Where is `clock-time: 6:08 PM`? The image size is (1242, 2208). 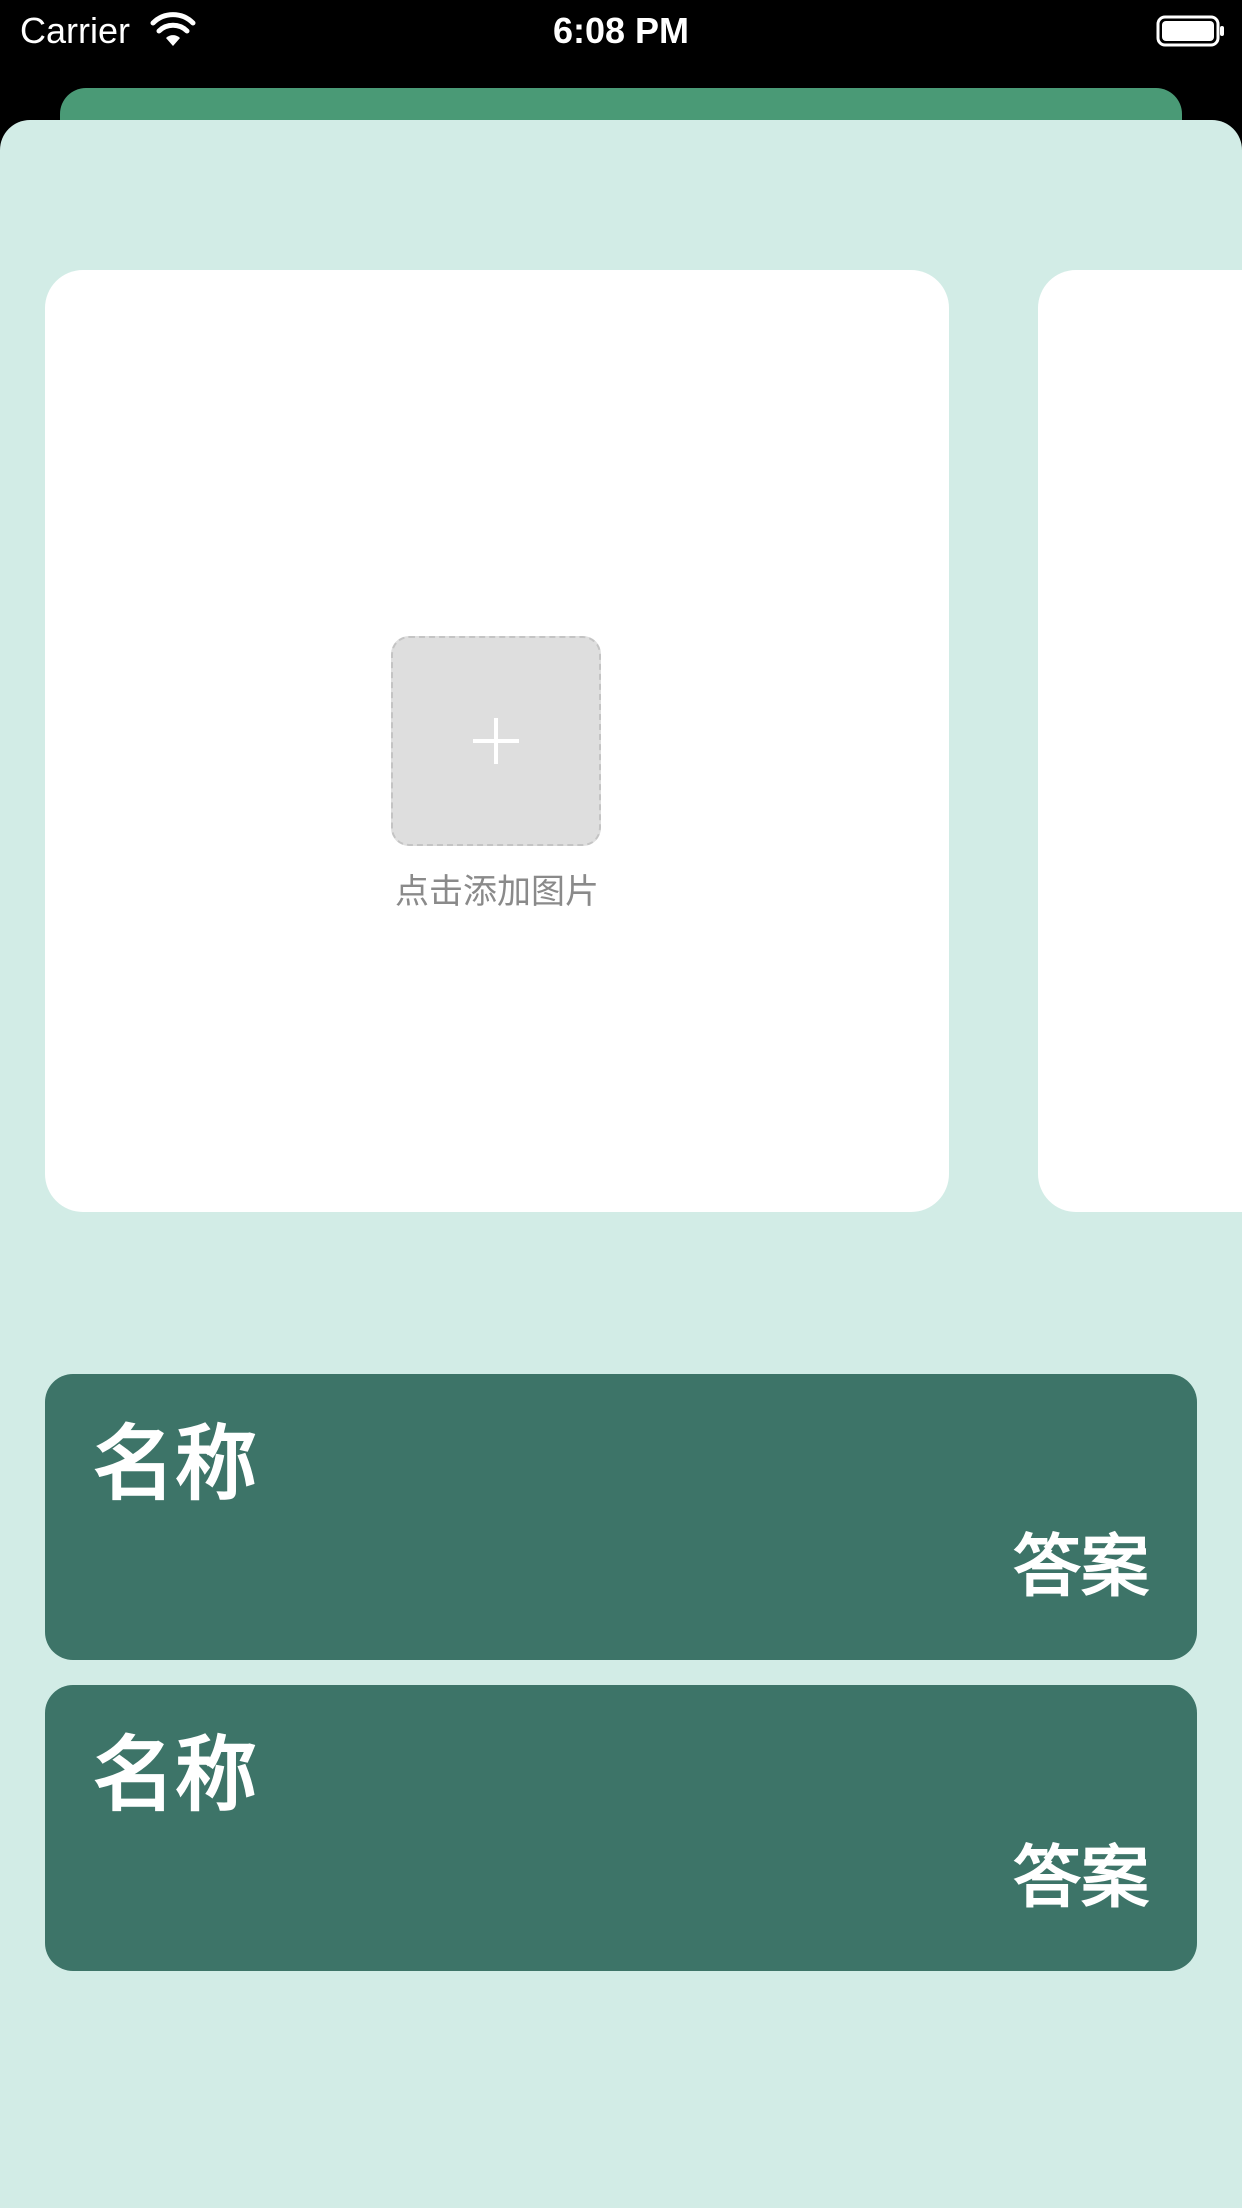 clock-time: 6:08 PM is located at coordinates (621, 30).